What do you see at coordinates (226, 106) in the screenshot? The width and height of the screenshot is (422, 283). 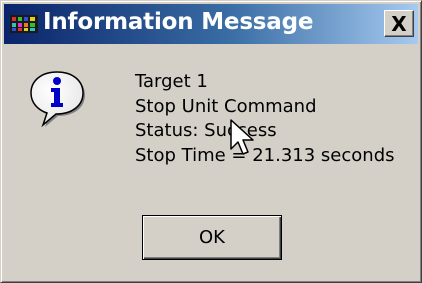 I see `message-line-command: Stop Unit Command` at bounding box center [226, 106].